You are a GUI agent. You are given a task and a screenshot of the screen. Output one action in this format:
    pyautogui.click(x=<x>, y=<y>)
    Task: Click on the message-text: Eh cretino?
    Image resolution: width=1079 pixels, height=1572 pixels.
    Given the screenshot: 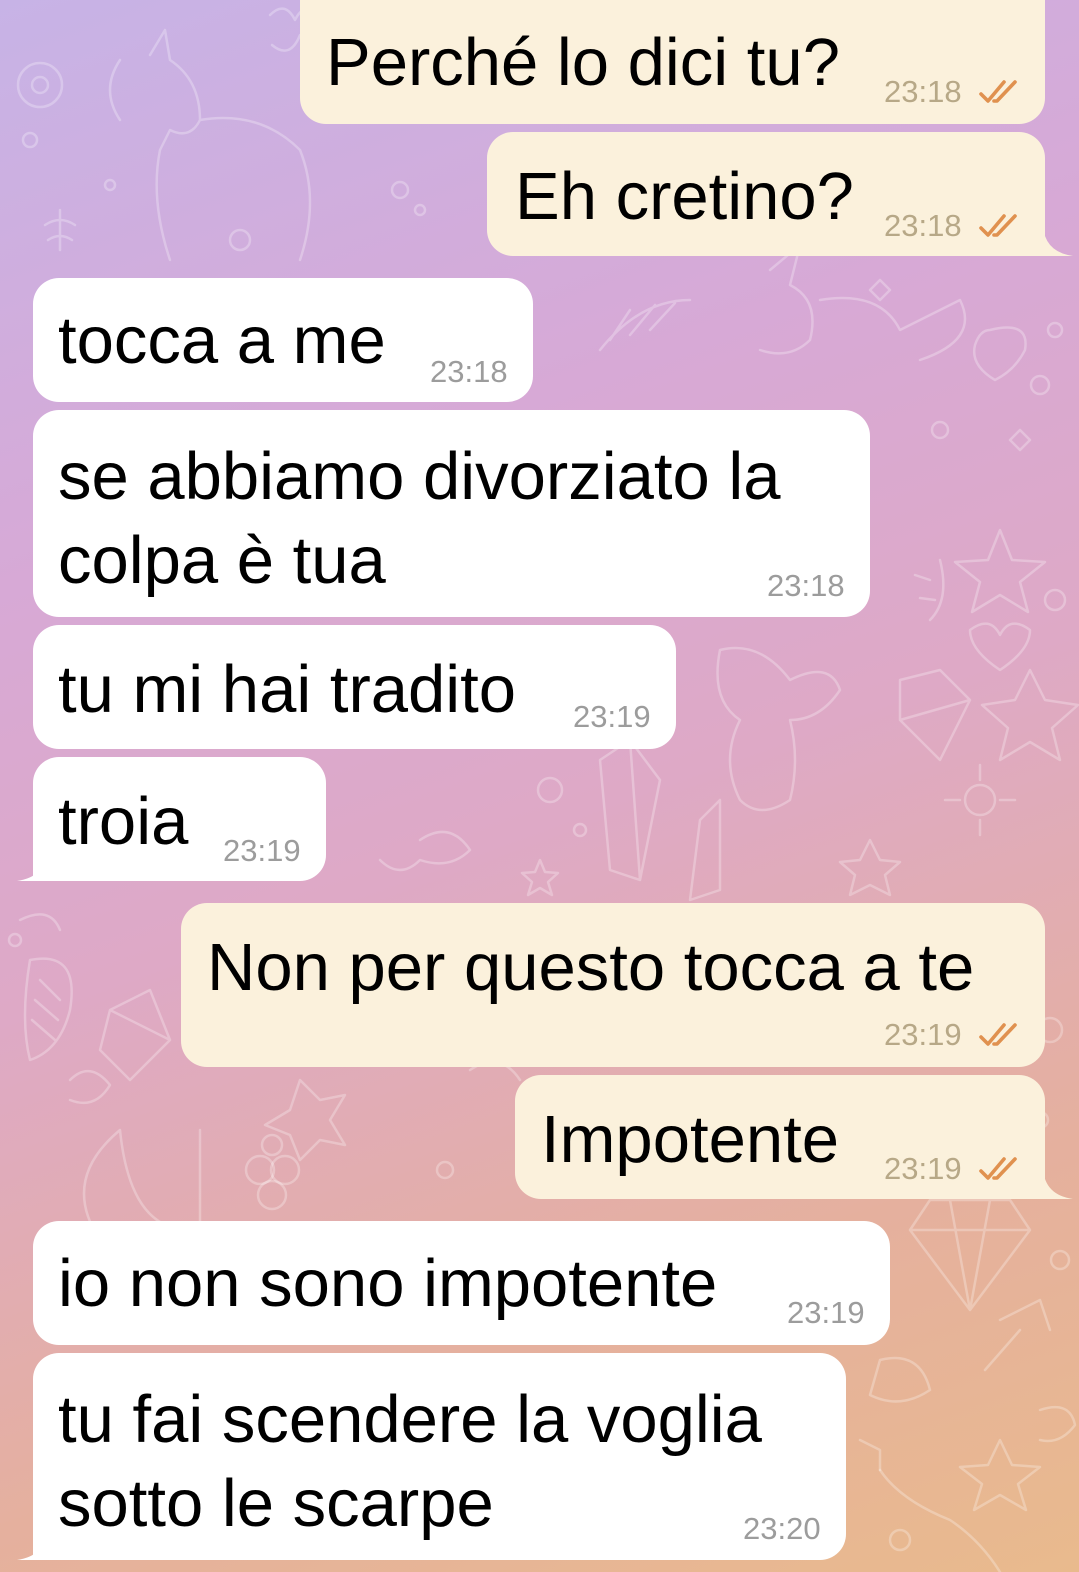 What is the action you would take?
    pyautogui.click(x=684, y=196)
    